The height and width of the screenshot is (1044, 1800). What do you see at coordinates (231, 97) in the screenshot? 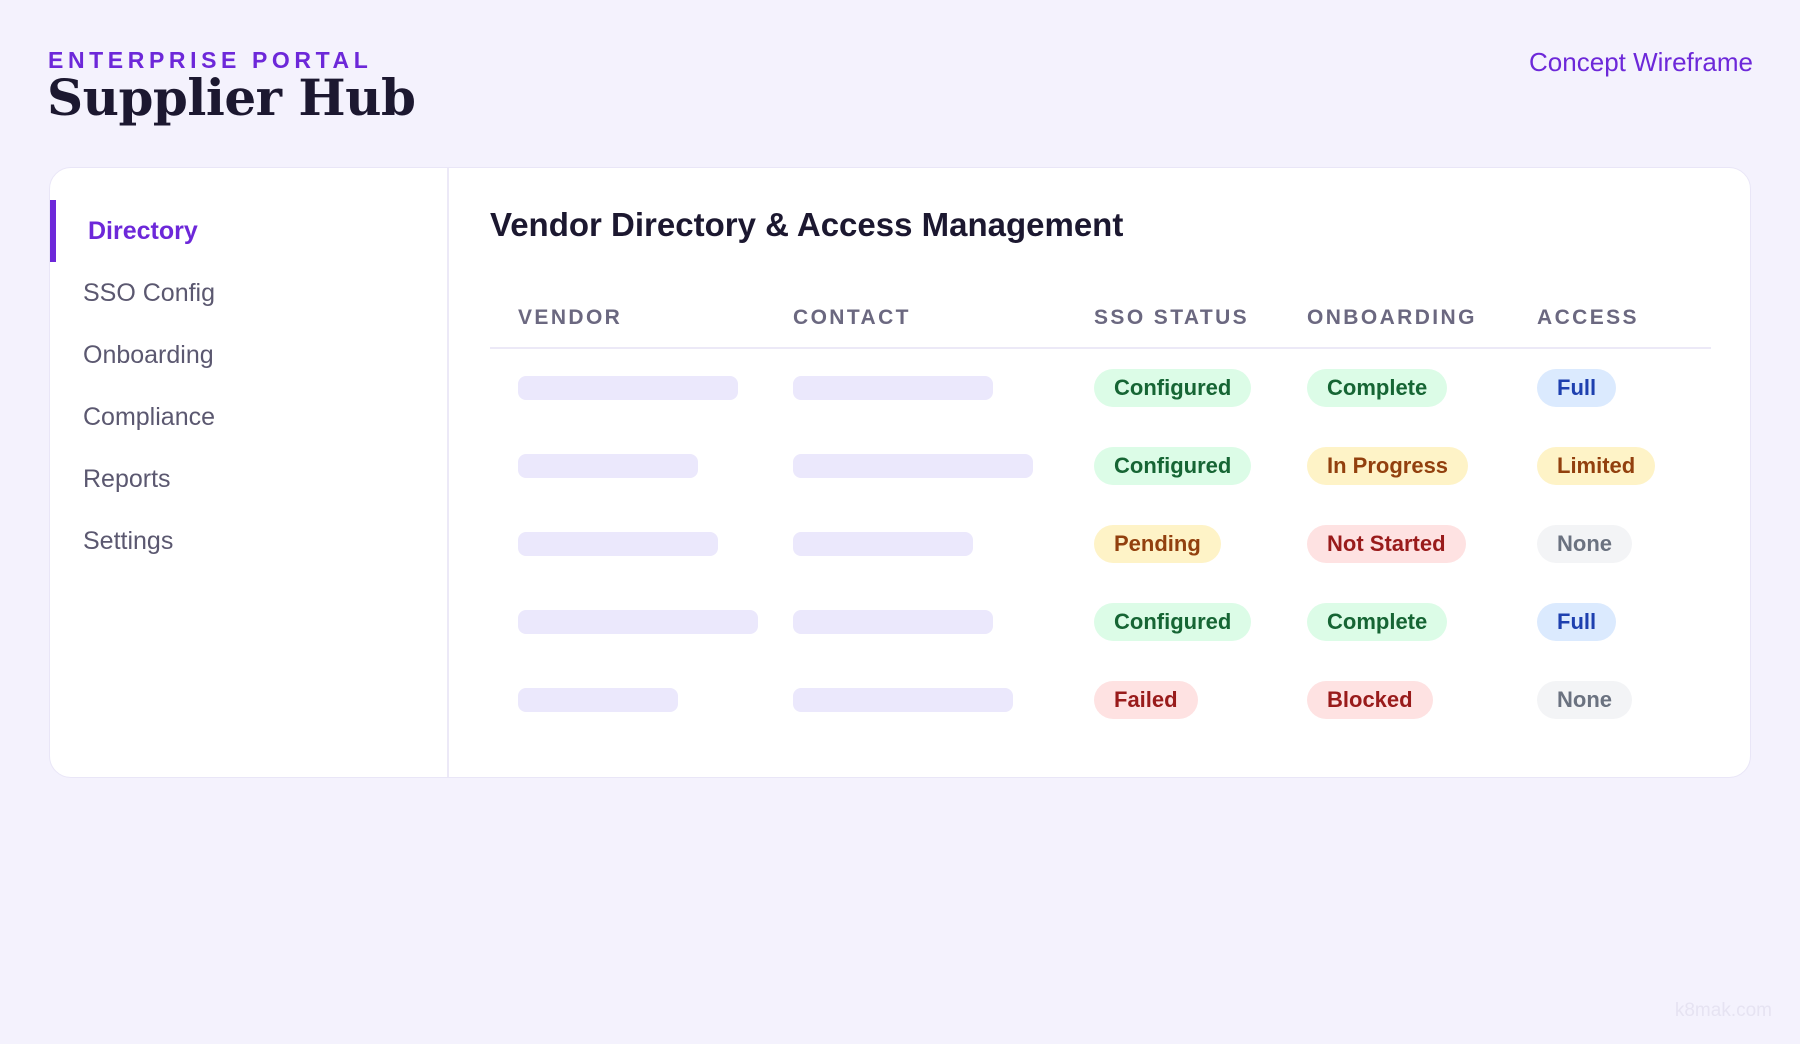
I see `page-title: Supplier Hub` at bounding box center [231, 97].